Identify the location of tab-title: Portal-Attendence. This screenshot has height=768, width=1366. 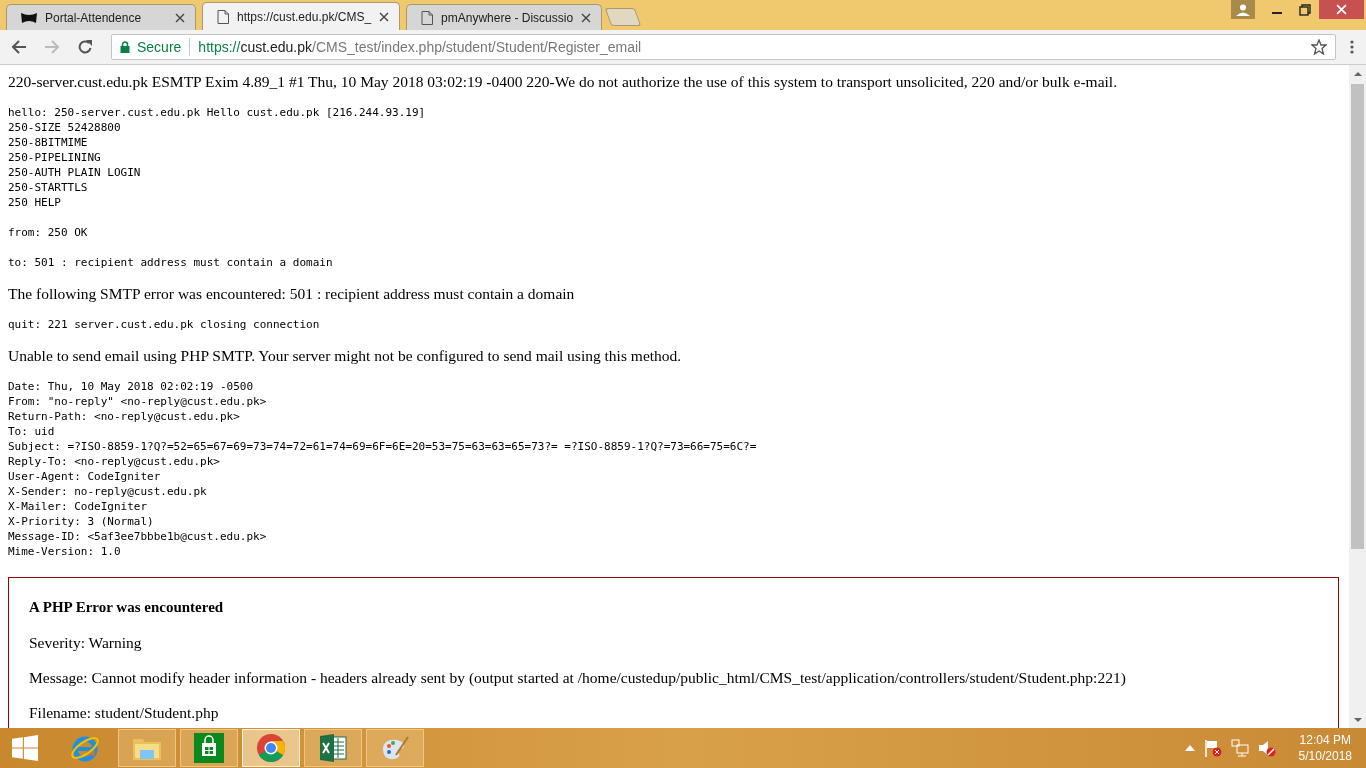
(94, 17).